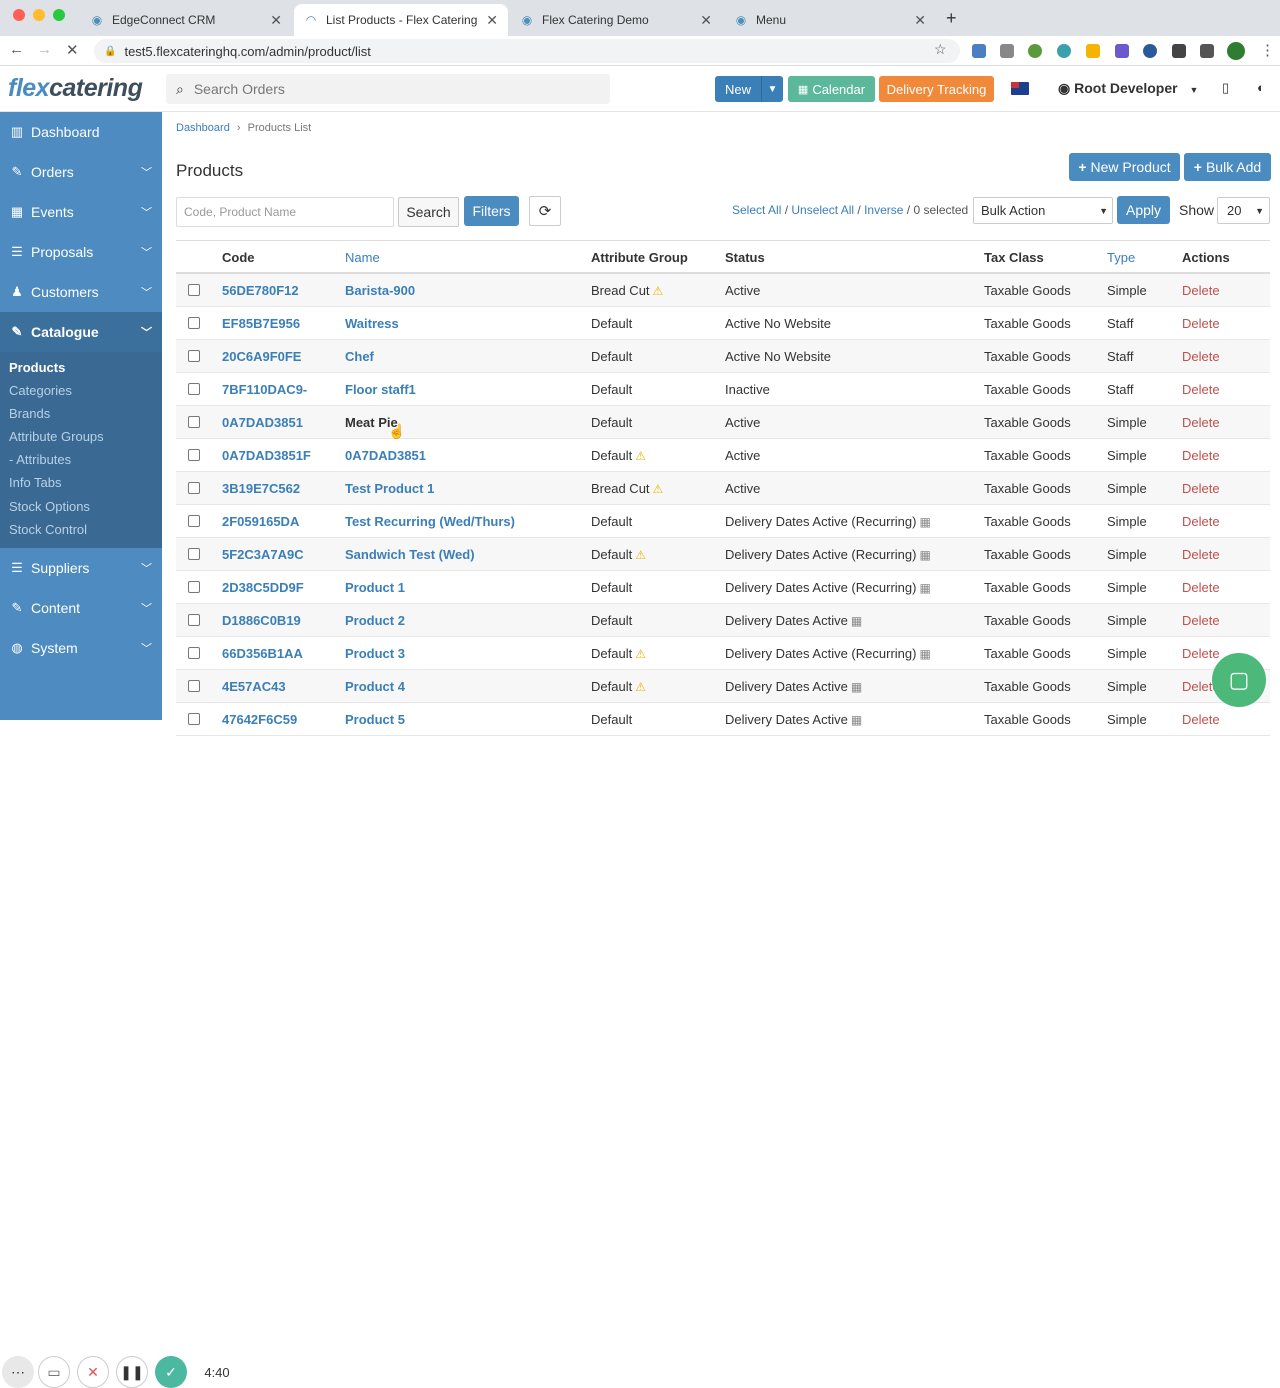 The height and width of the screenshot is (1388, 1280). I want to click on refresh-button: ⟳, so click(545, 211).